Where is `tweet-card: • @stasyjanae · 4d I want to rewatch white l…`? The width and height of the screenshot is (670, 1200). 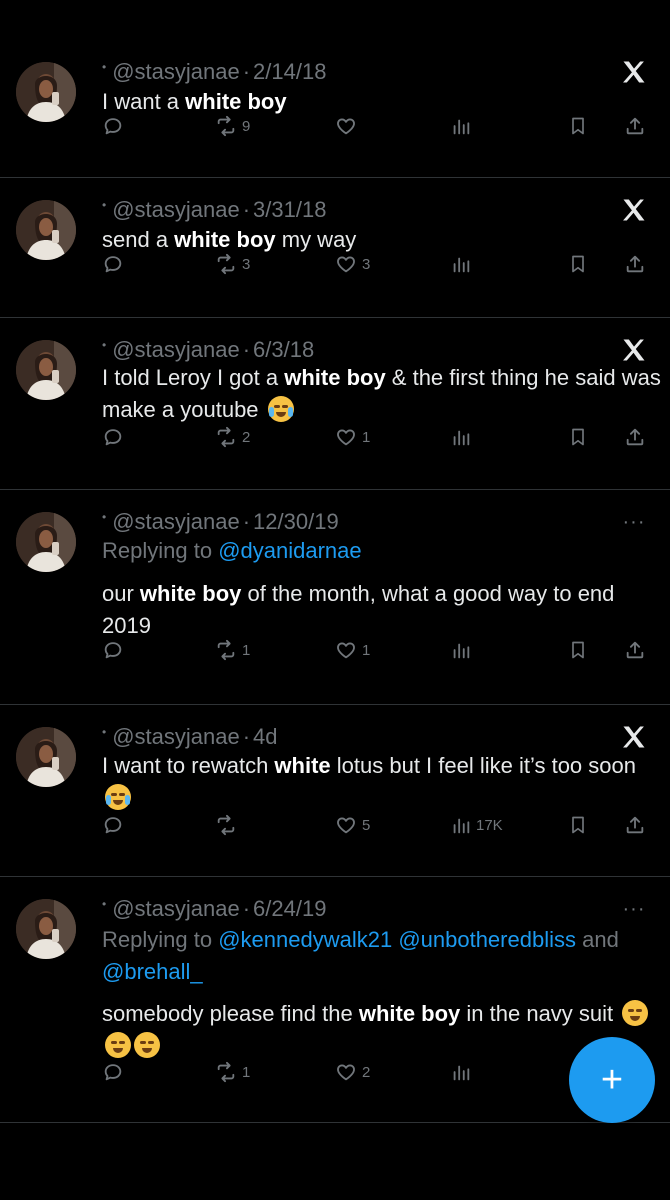 tweet-card: • @stasyjanae · 4d I want to rewatch white l… is located at coordinates (335, 791).